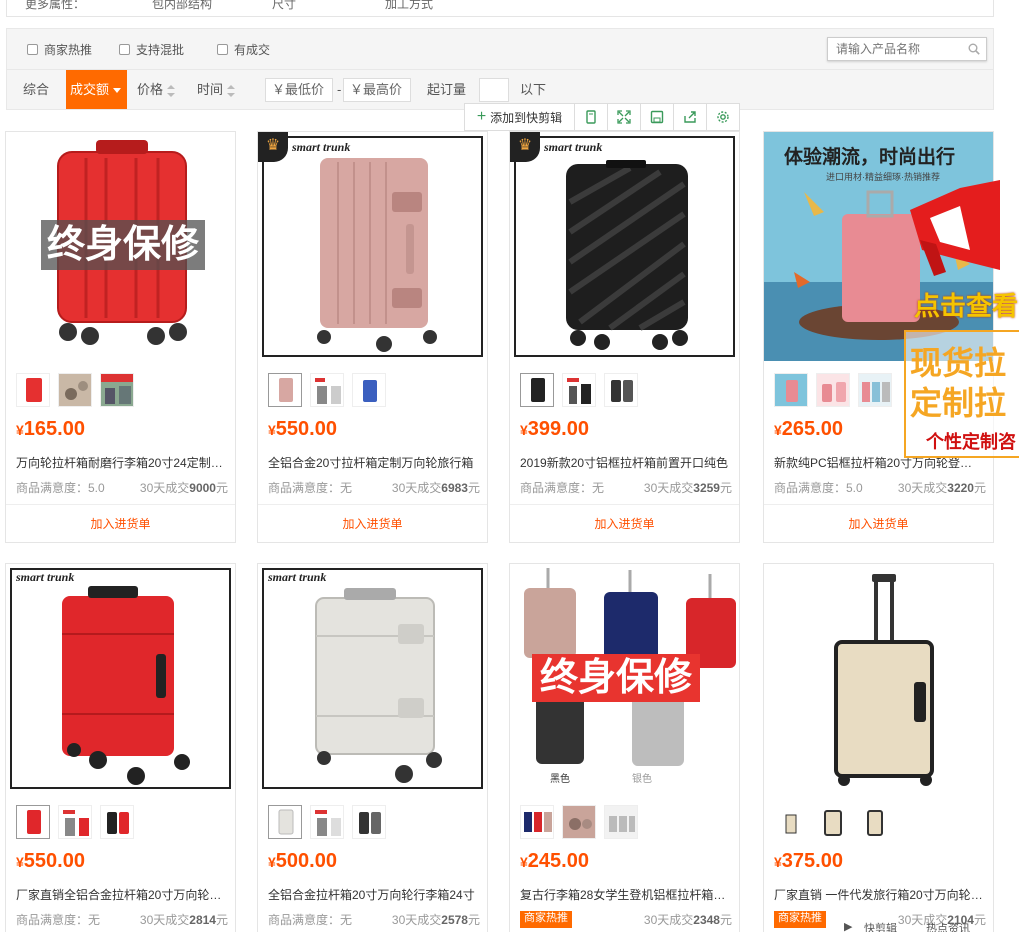 This screenshot has height=932, width=1019. I want to click on floating-ad: 点击查看 现货拉 定制拉 个性定制咨, so click(959, 320).